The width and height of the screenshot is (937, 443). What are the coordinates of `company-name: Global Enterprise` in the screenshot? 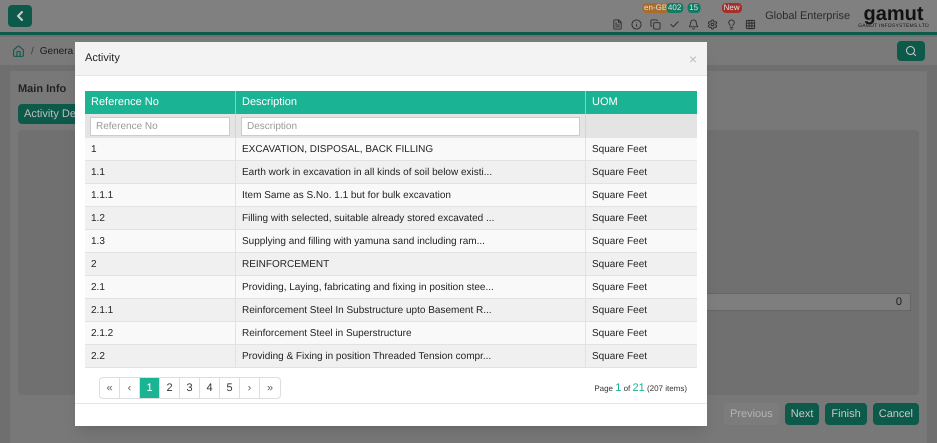 It's located at (807, 16).